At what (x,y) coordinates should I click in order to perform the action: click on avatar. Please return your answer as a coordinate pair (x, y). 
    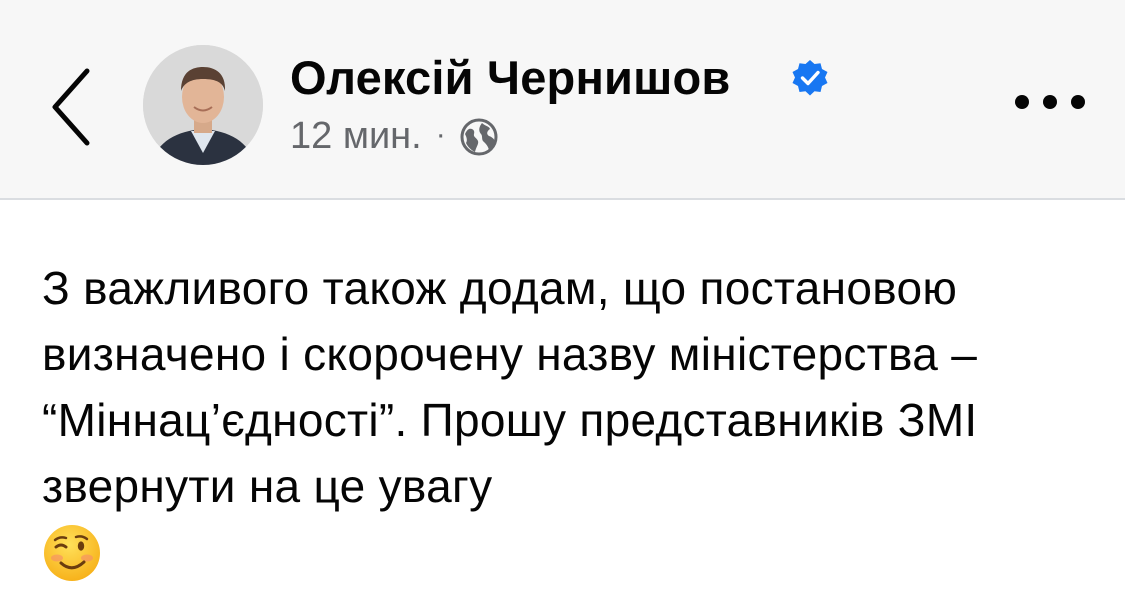
    Looking at the image, I should click on (203, 105).